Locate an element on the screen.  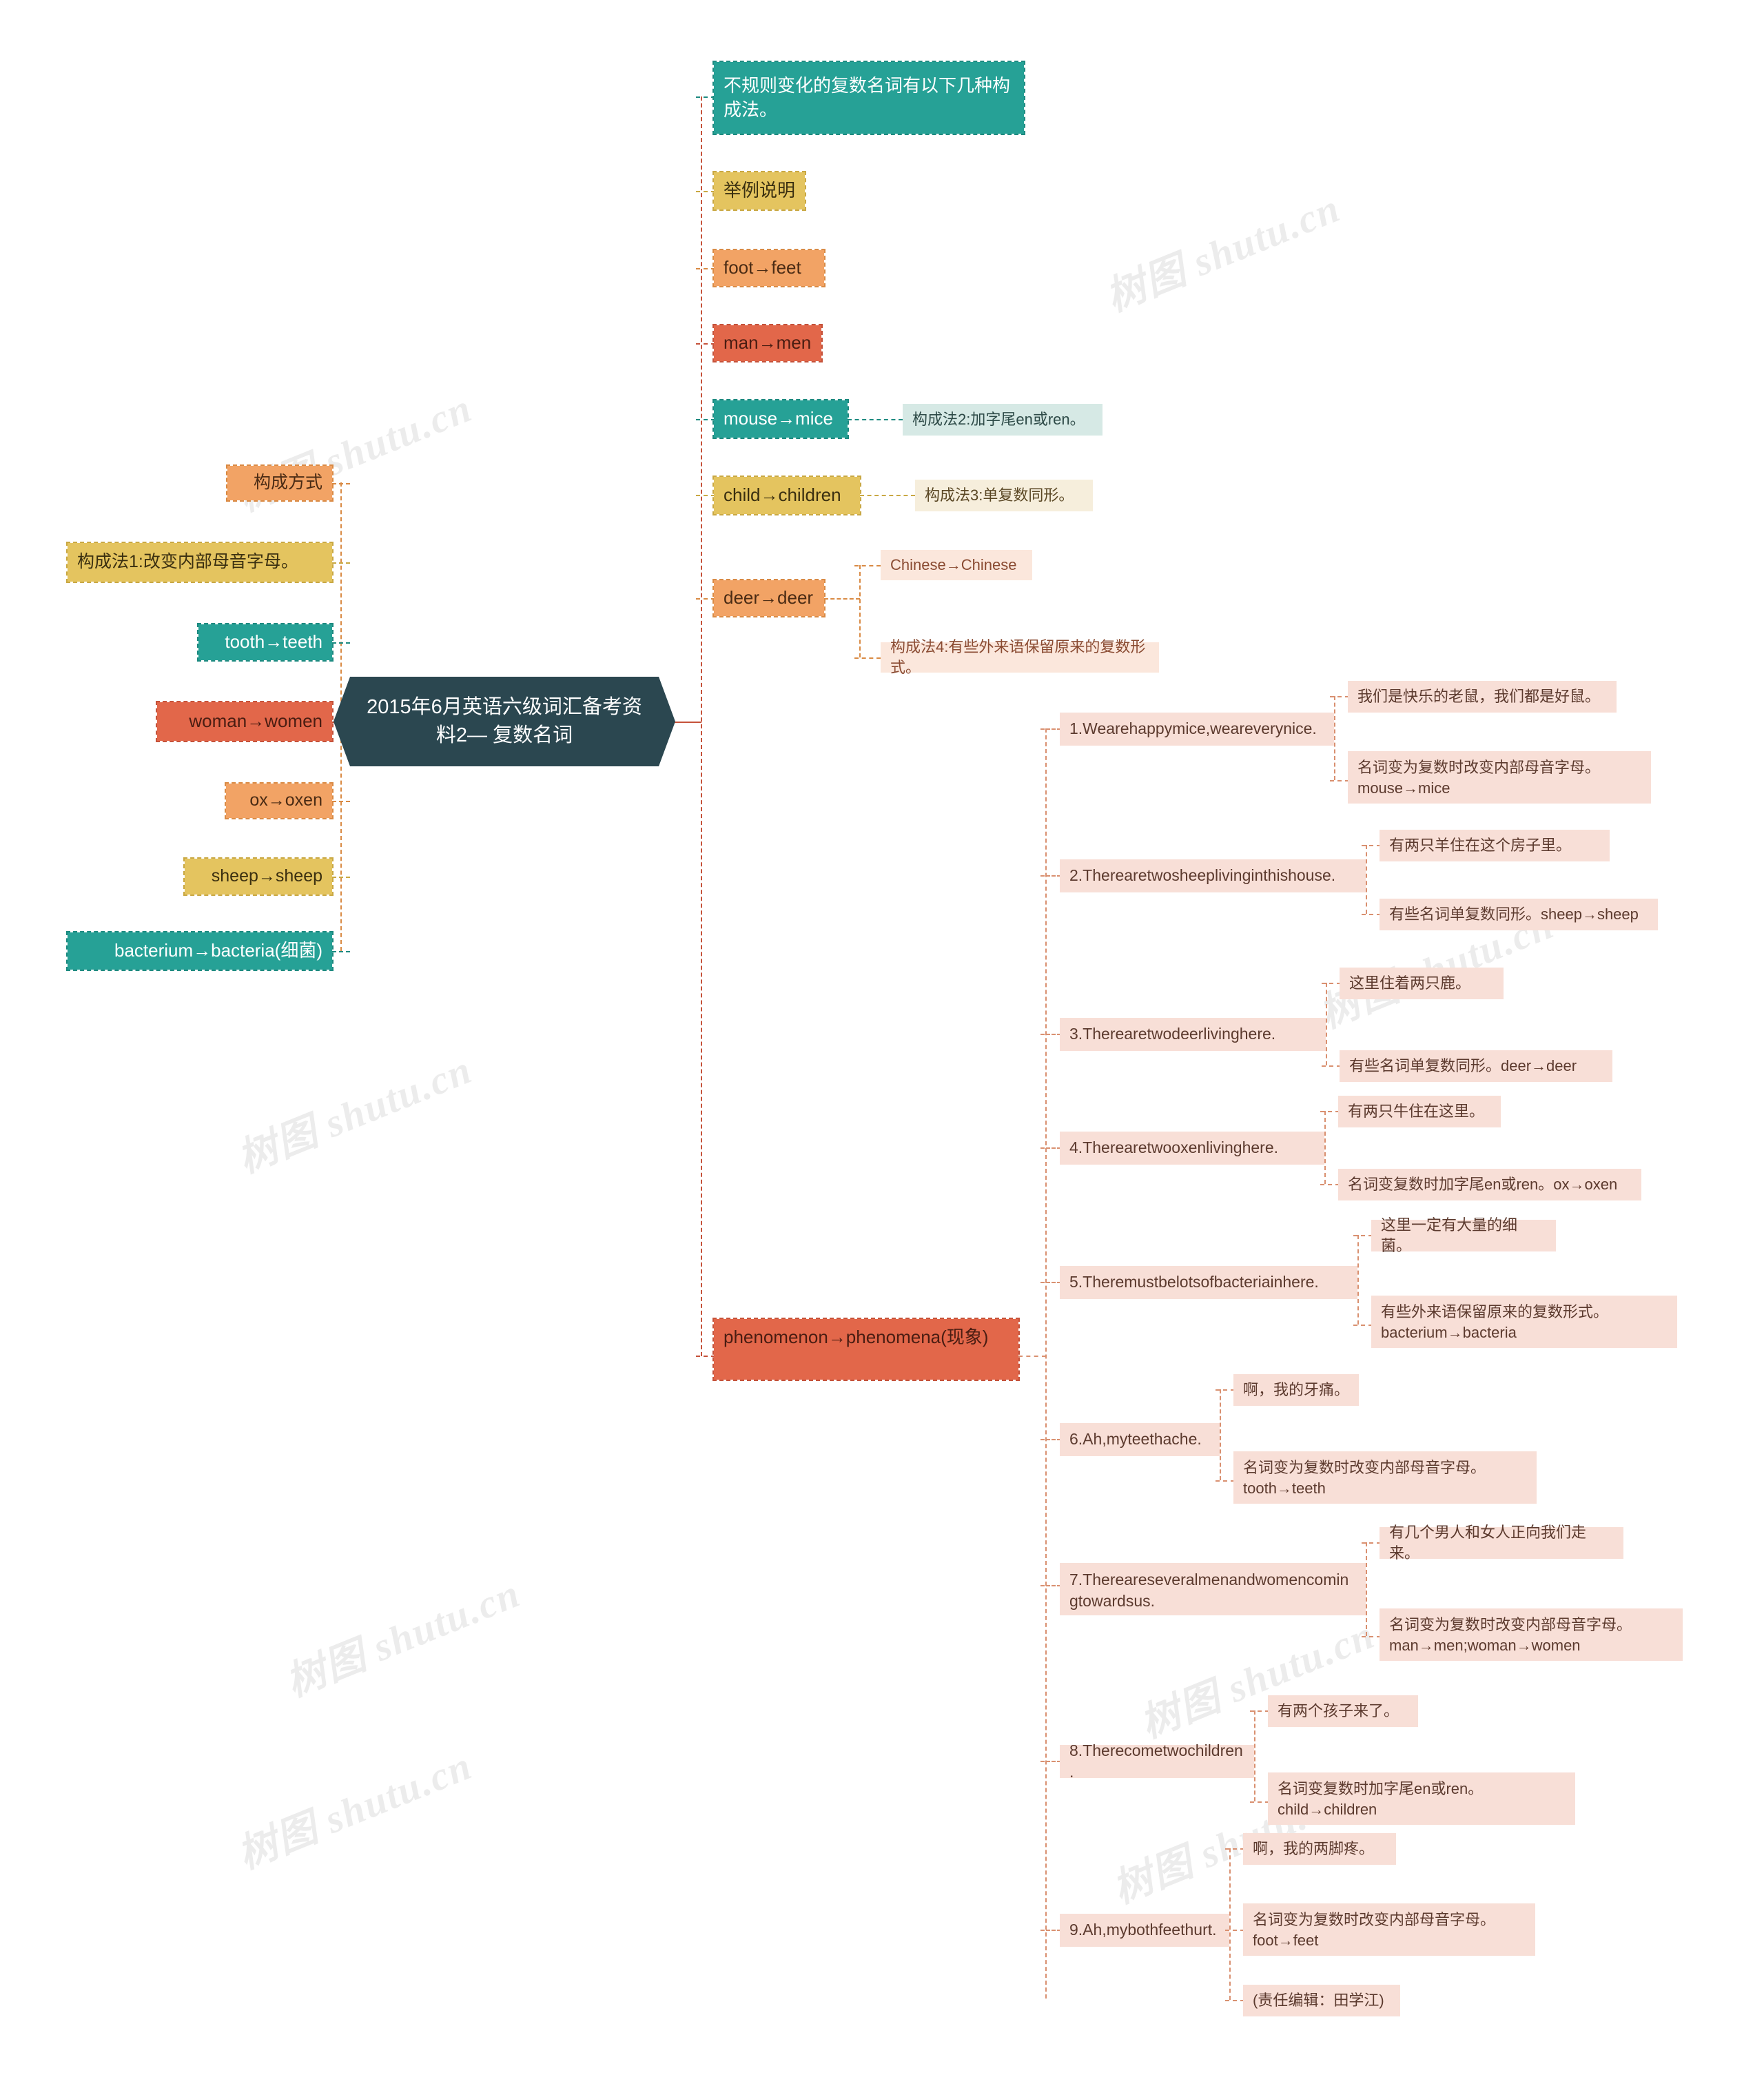
node-intro-irregular-plurals: 不规则变化的复数名词有以下几种构成法。 is located at coordinates (868, 98).